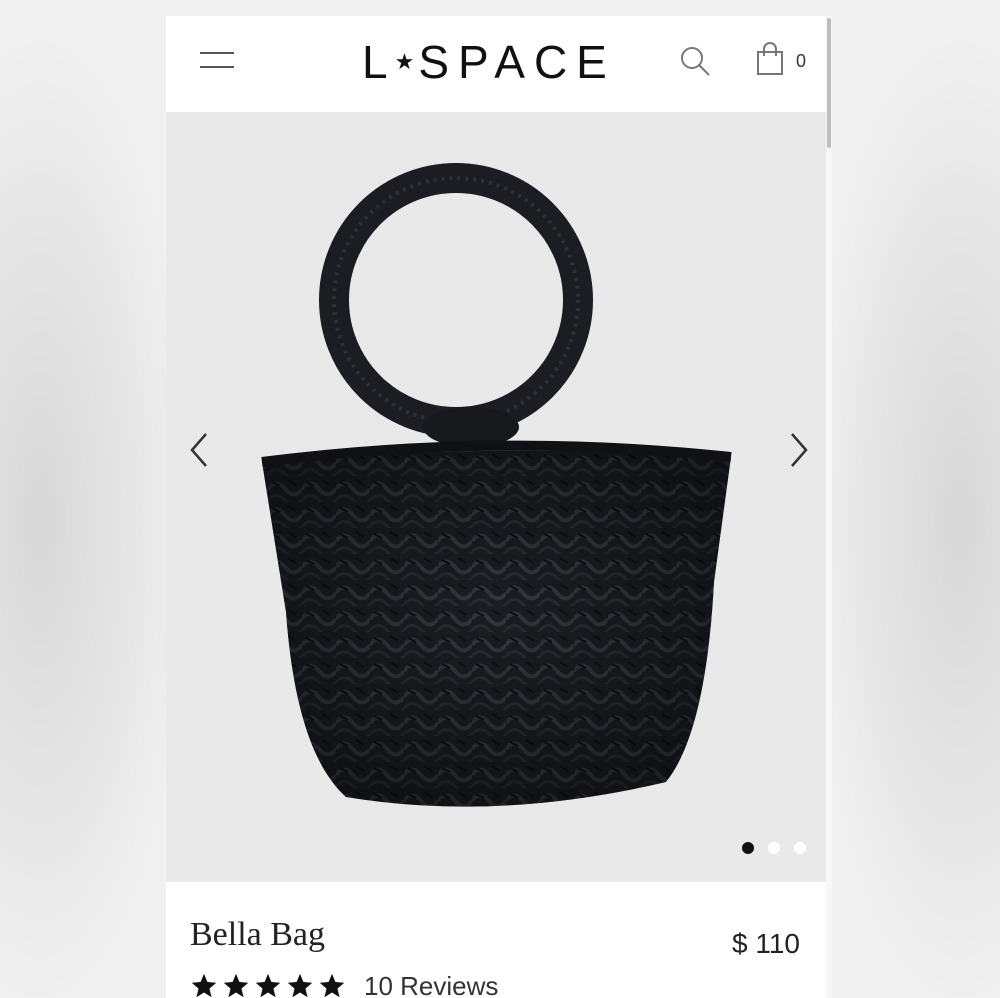 The width and height of the screenshot is (1000, 998). Describe the element at coordinates (217, 60) in the screenshot. I see `menu-icon` at that location.